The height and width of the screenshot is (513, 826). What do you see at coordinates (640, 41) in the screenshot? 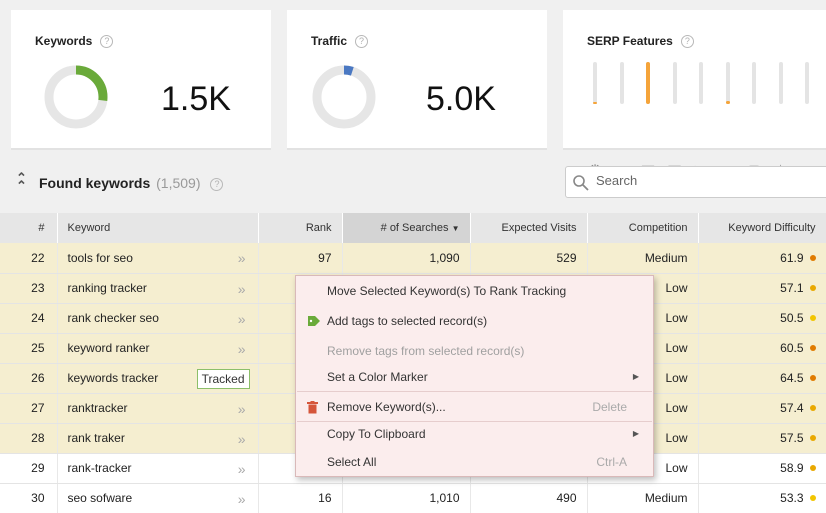
I see `serp-card-title: SERP Features?` at bounding box center [640, 41].